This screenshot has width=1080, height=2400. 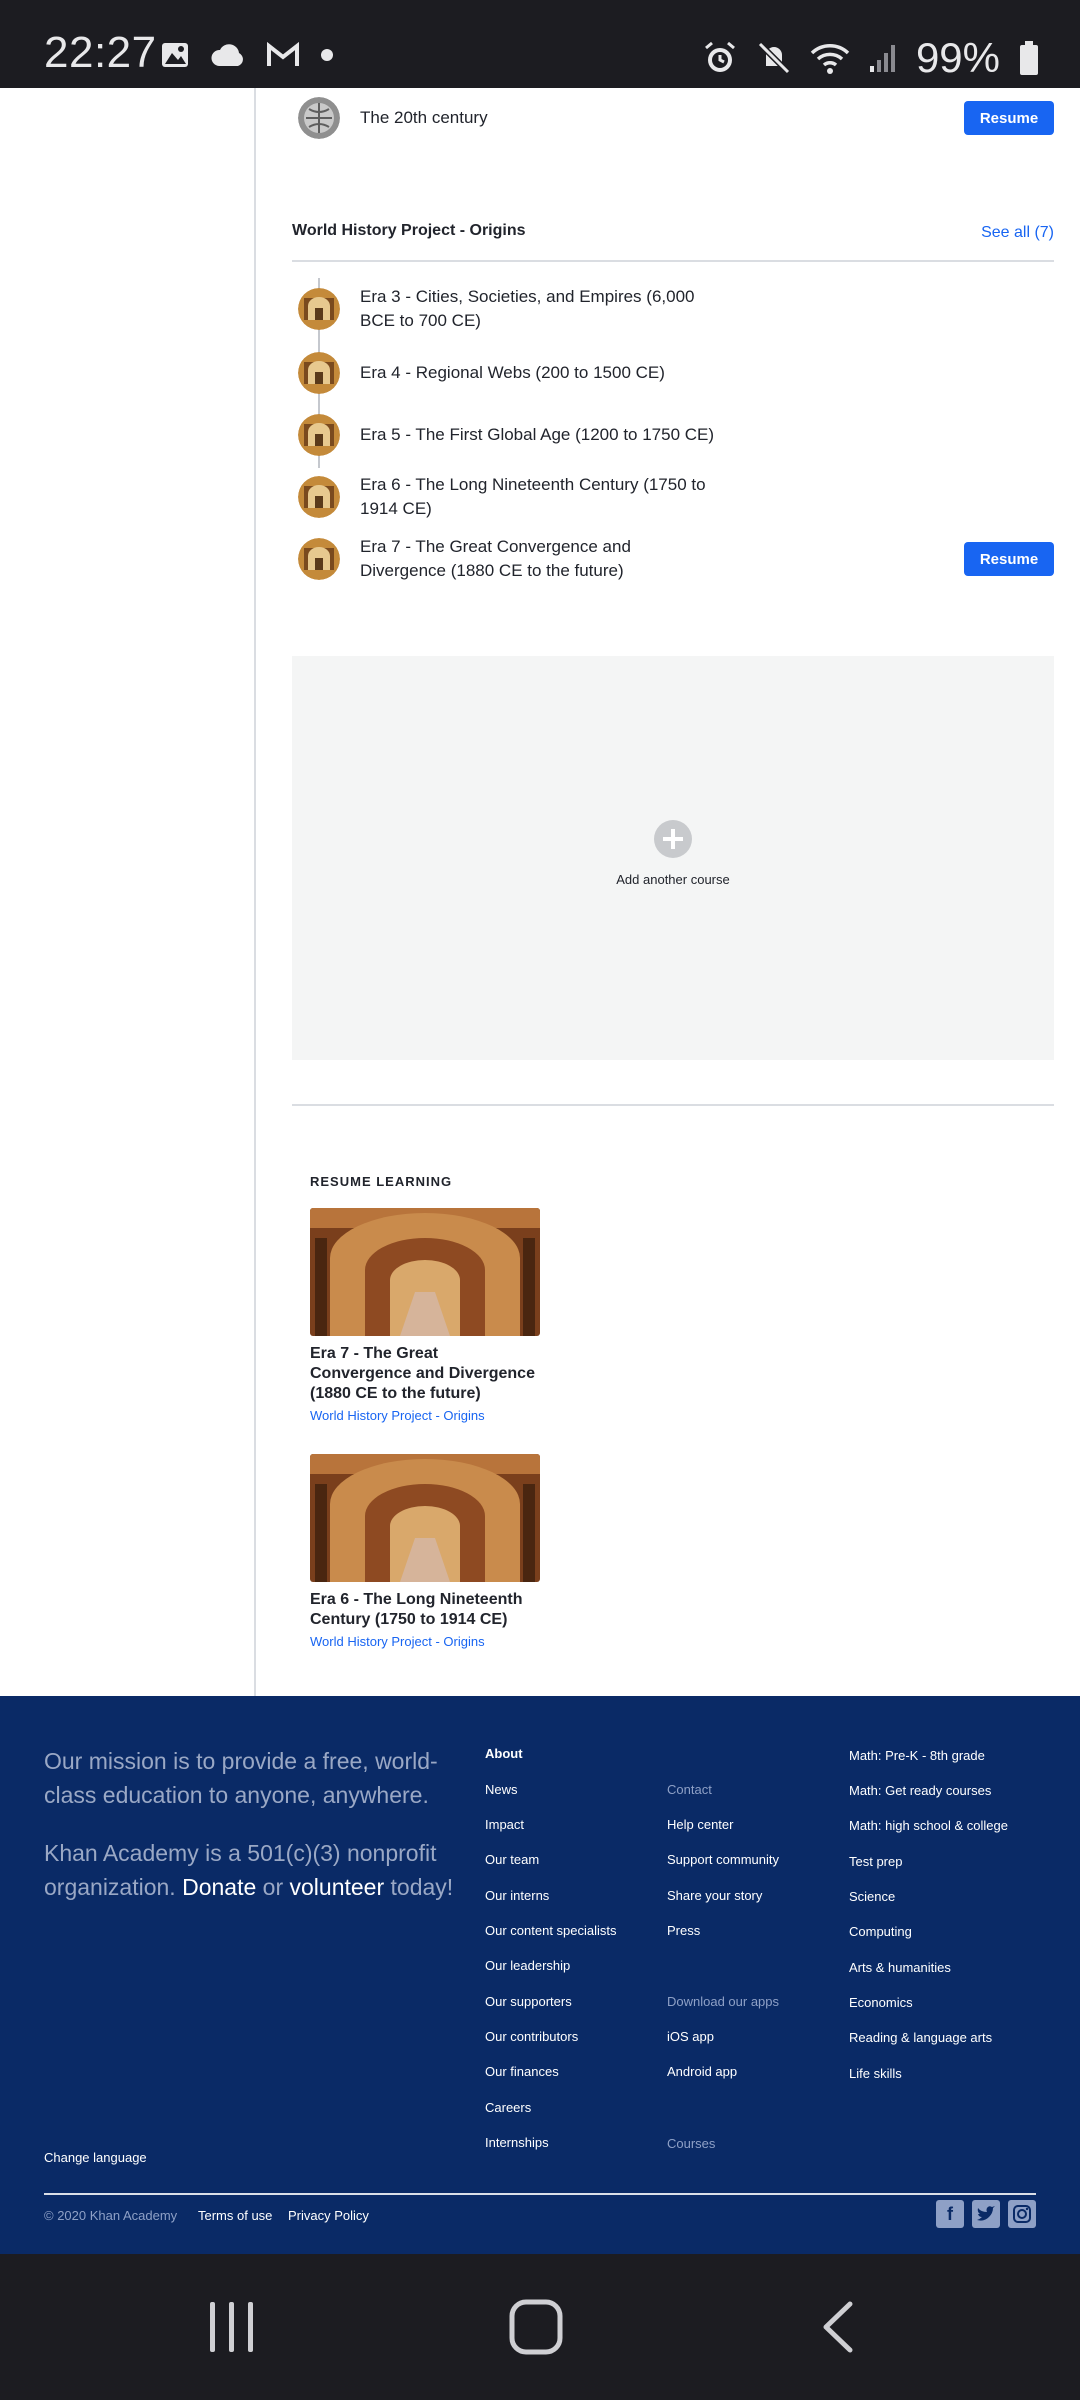 What do you see at coordinates (690, 2036) in the screenshot?
I see `ios-app-link: iOS app` at bounding box center [690, 2036].